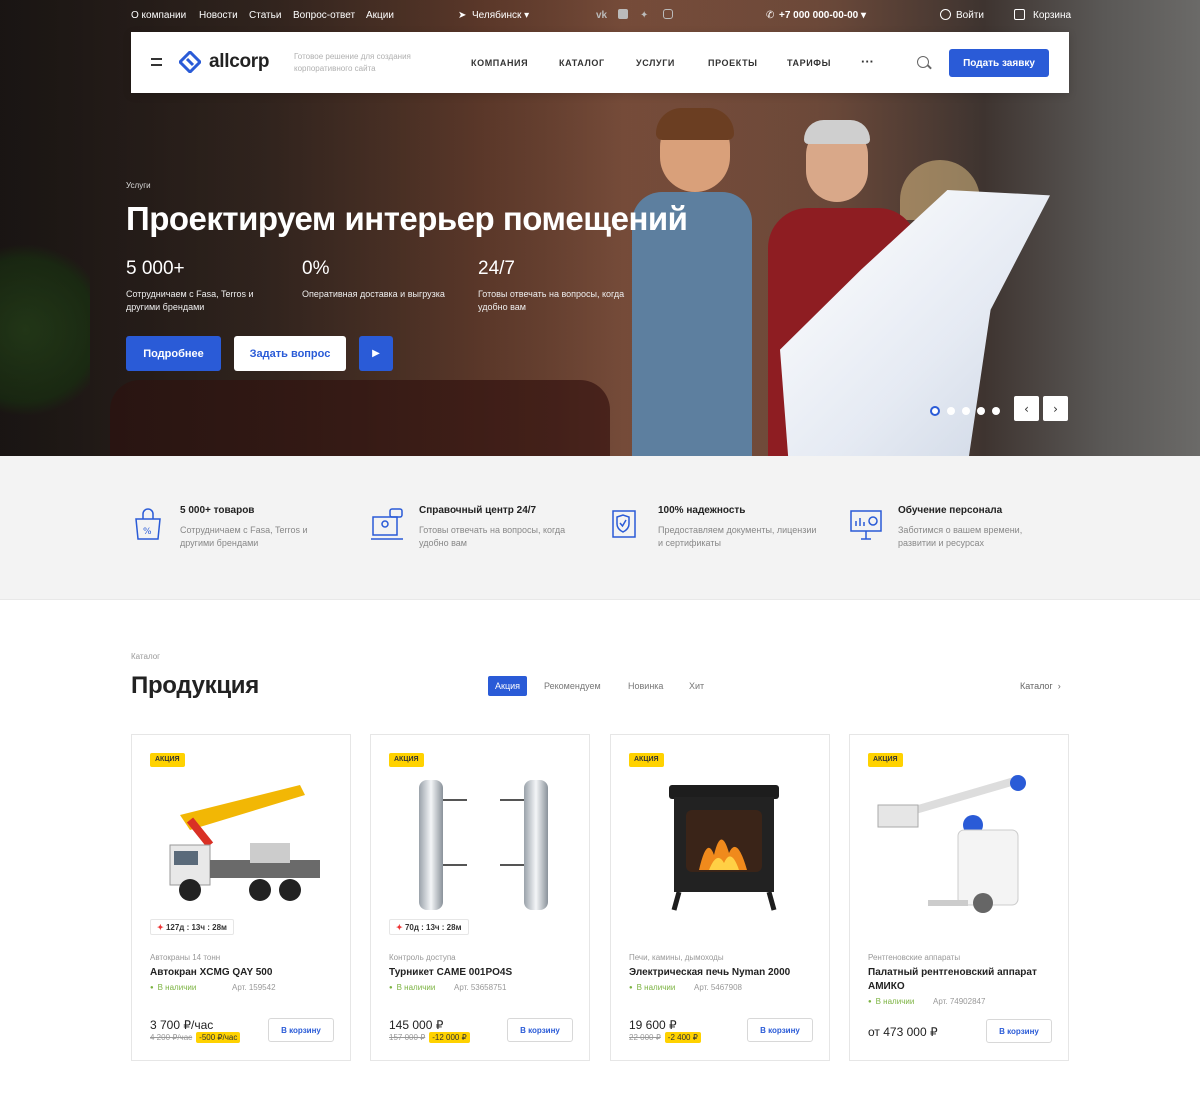  Describe the element at coordinates (923, 62) in the screenshot. I see `search-icon` at that location.